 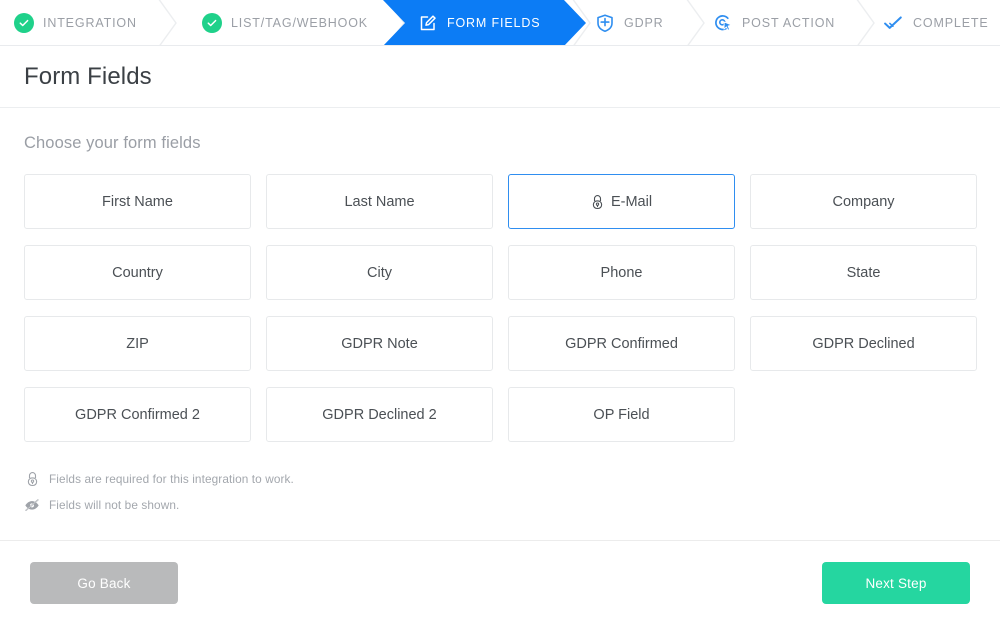 I want to click on title-bar: Form Fields, so click(x=500, y=77).